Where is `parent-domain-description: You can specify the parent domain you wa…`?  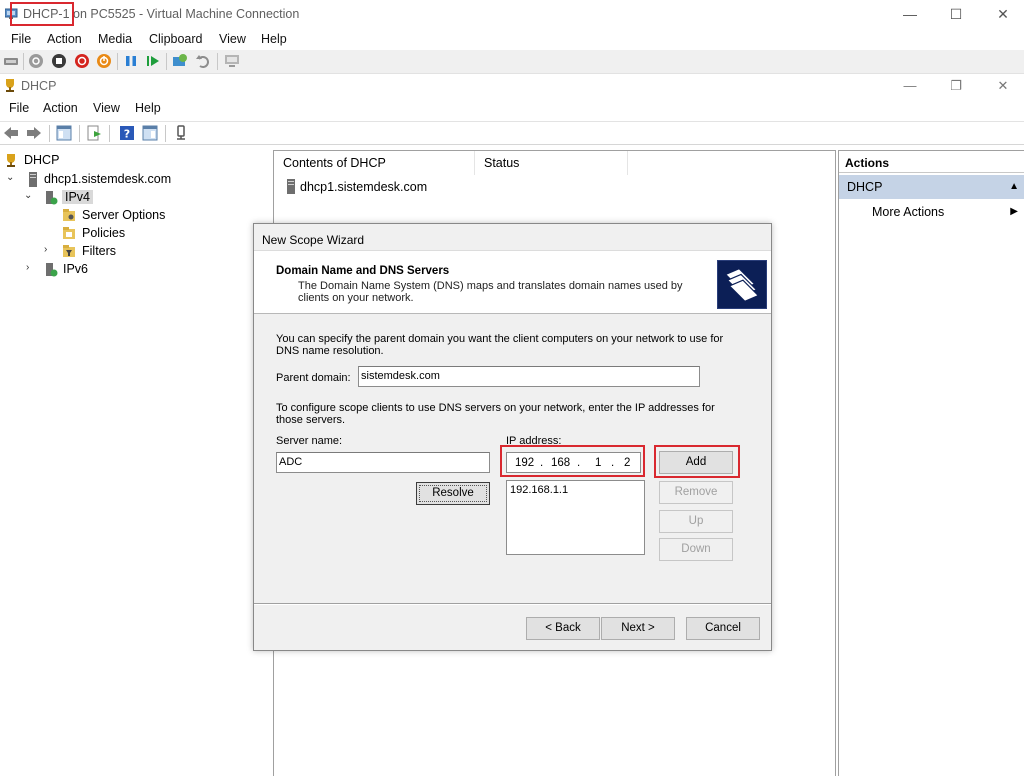
parent-domain-description: You can specify the parent domain you wa… is located at coordinates (500, 345).